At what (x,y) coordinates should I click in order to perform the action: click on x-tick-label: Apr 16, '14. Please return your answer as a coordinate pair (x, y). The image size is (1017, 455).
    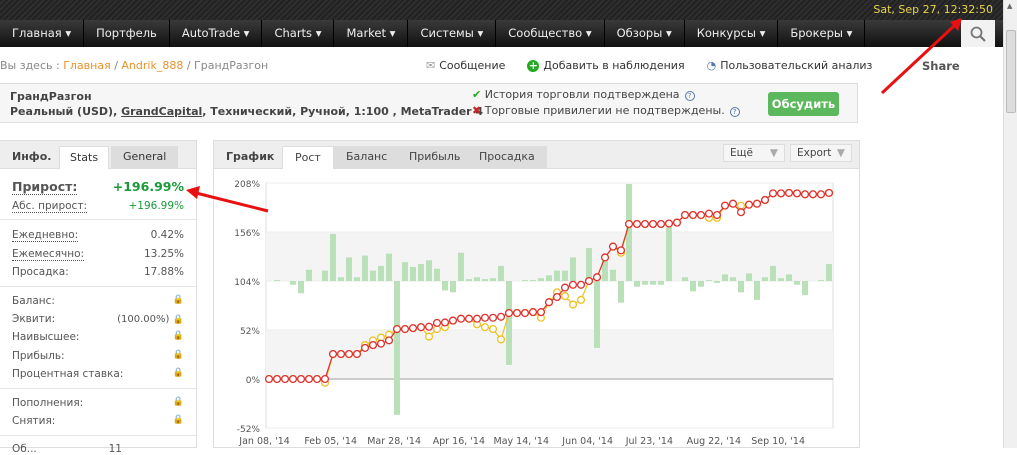
    Looking at the image, I should click on (459, 441).